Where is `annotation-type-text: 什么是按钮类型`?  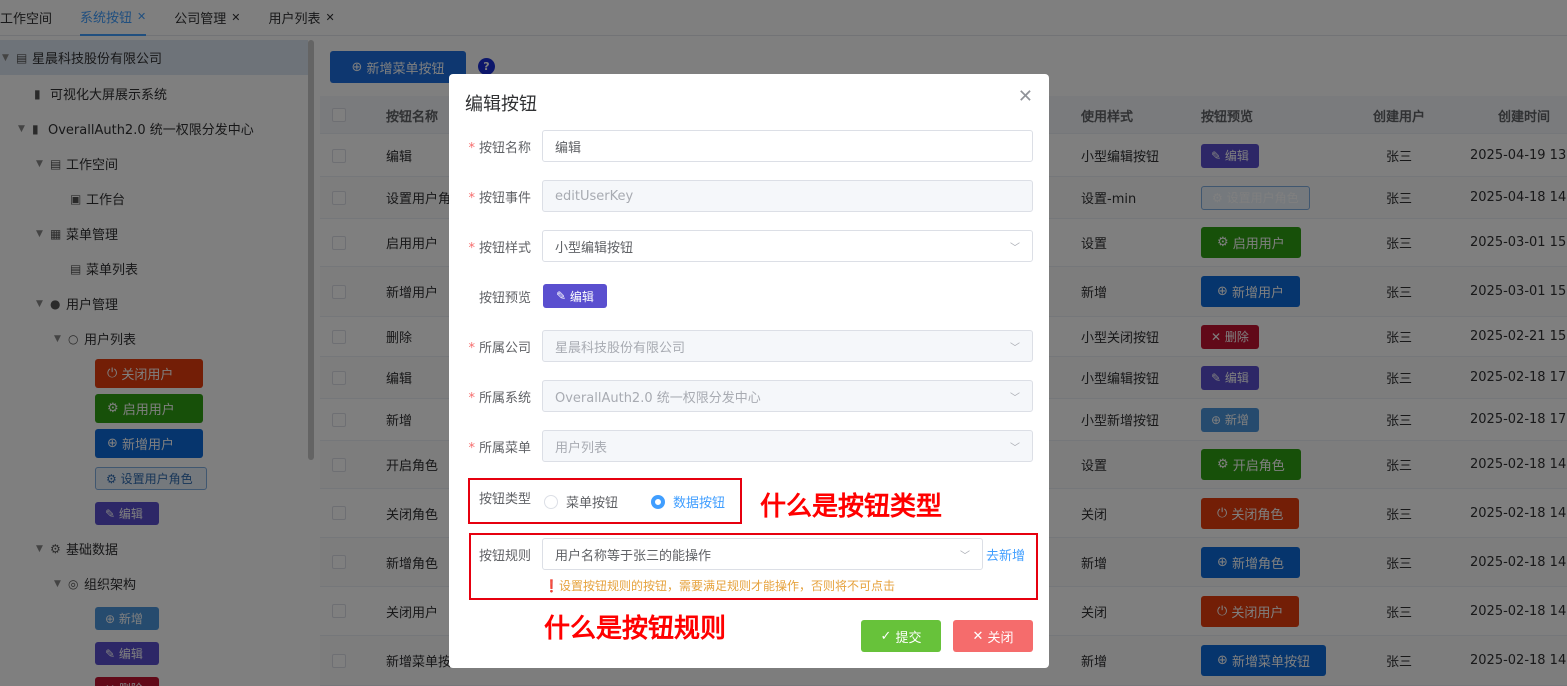 annotation-type-text: 什么是按钮类型 is located at coordinates (851, 507).